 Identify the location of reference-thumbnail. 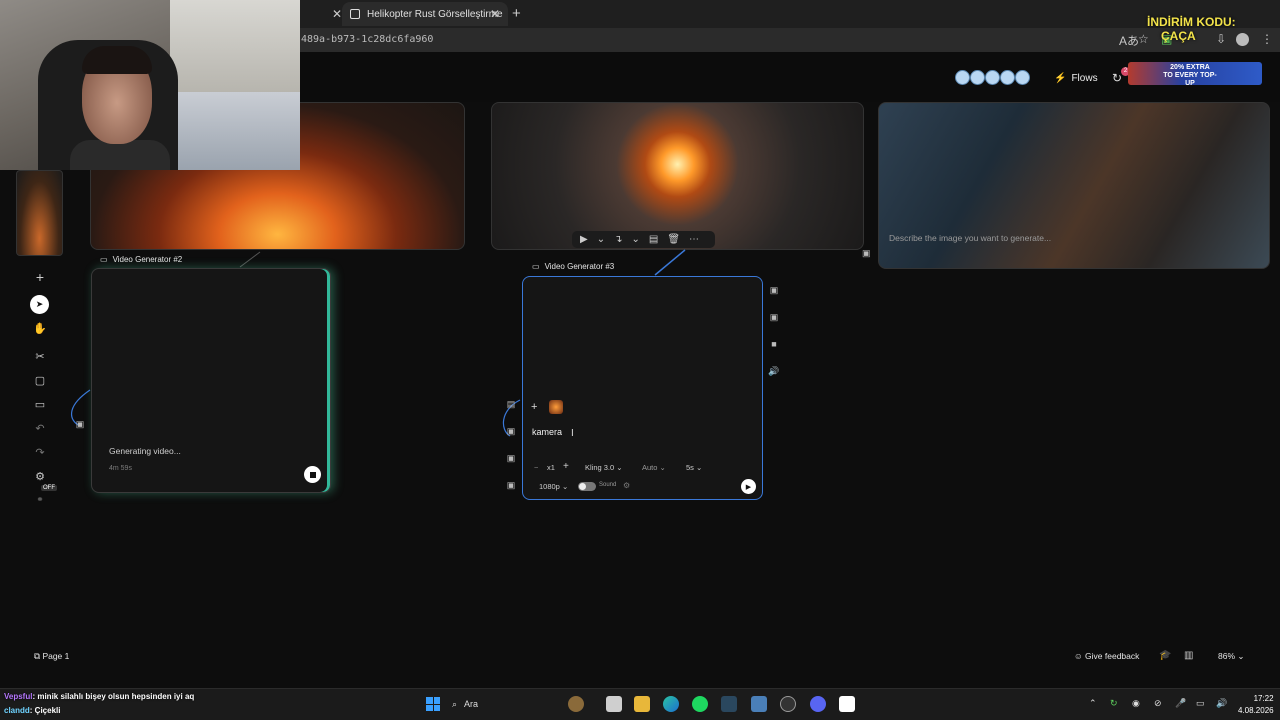
(556, 407).